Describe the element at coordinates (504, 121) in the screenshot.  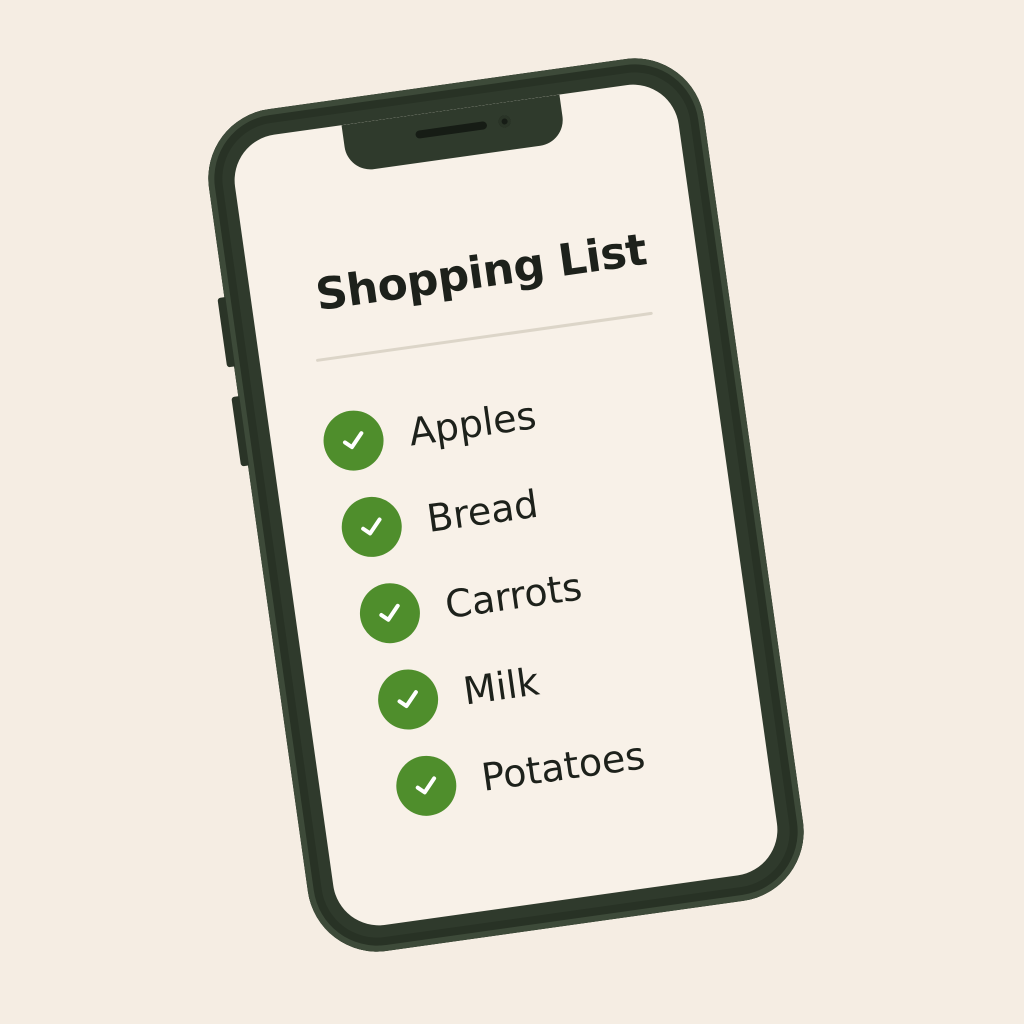
I see `front-camera-icon` at that location.